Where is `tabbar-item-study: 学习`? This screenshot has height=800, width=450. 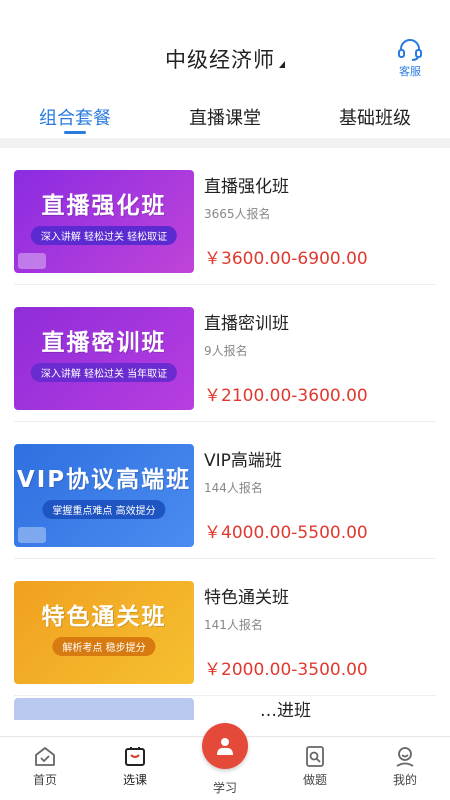
tabbar-item-study: 学习 is located at coordinates (225, 761).